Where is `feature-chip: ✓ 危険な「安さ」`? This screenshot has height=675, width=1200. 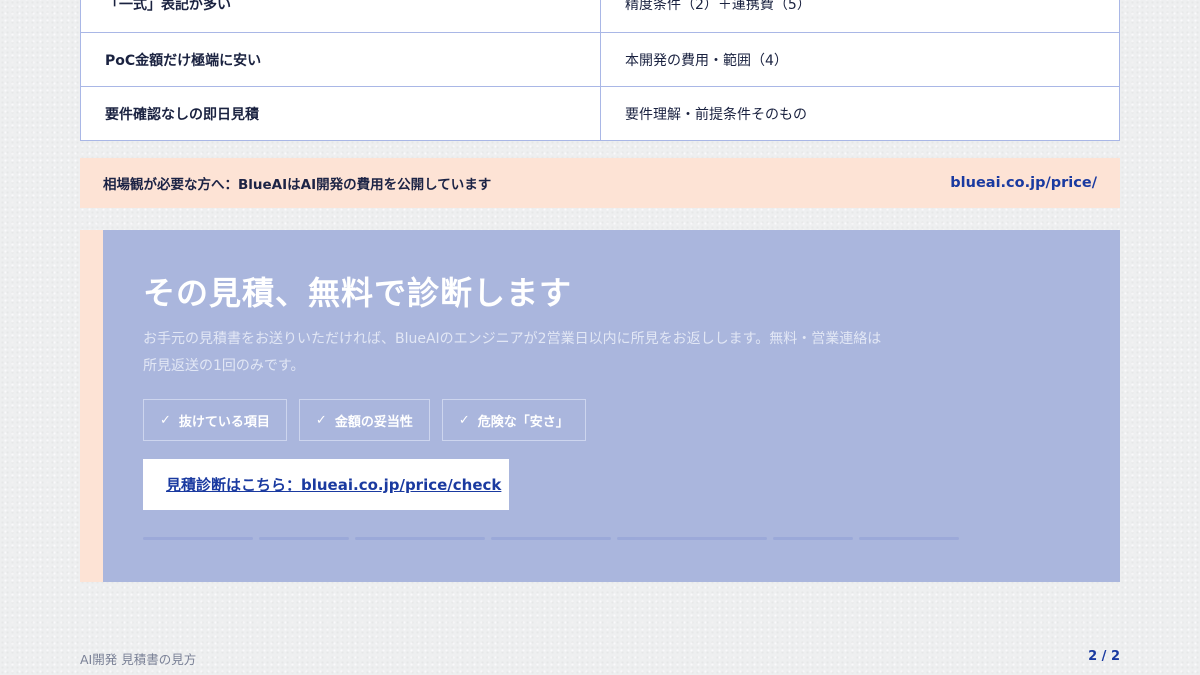
feature-chip: ✓ 危険な「安さ」 is located at coordinates (513, 420).